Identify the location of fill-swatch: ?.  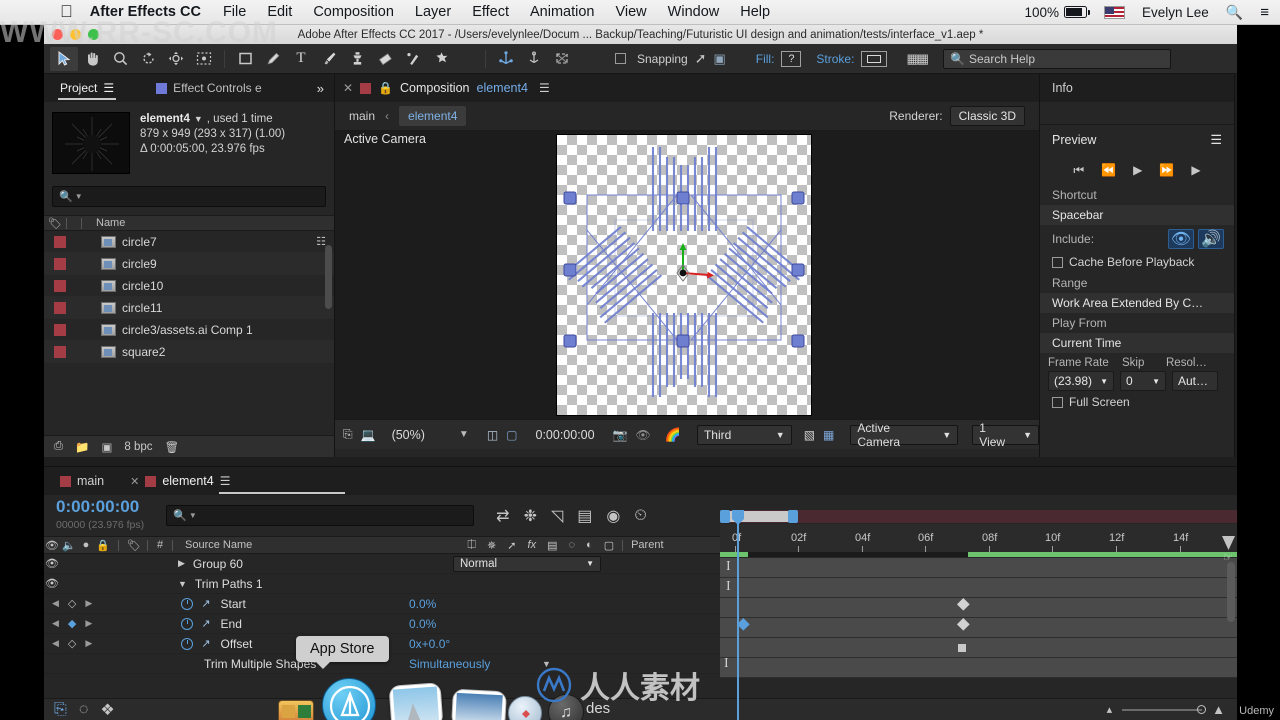
(791, 58).